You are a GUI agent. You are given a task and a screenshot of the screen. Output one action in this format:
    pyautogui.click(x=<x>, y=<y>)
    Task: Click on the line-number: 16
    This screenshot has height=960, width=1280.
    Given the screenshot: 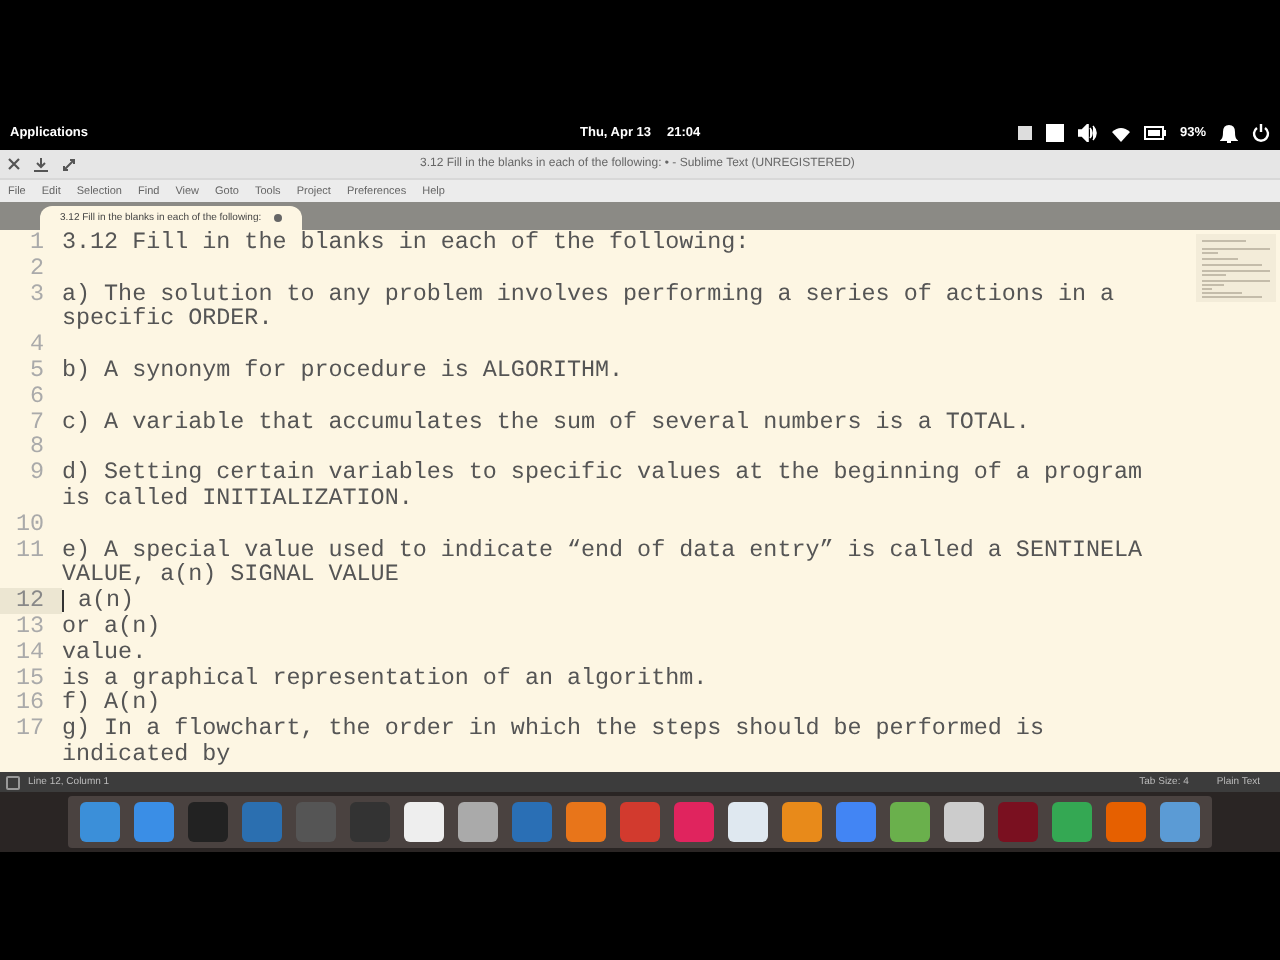 What is the action you would take?
    pyautogui.click(x=29, y=703)
    